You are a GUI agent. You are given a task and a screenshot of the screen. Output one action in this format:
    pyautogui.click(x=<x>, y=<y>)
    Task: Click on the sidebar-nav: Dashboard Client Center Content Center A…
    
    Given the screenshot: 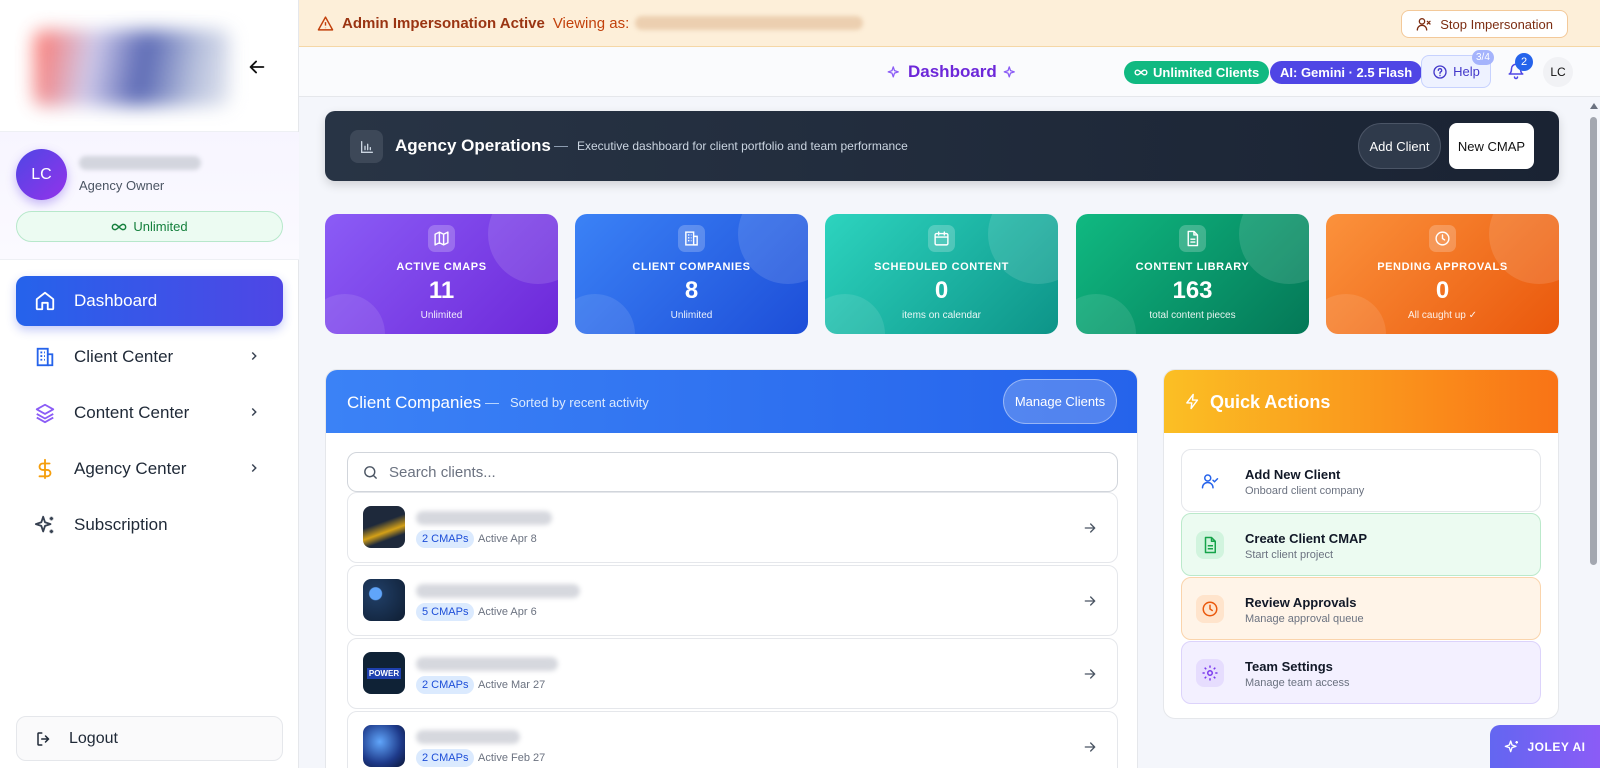 What is the action you would take?
    pyautogui.click(x=149, y=416)
    